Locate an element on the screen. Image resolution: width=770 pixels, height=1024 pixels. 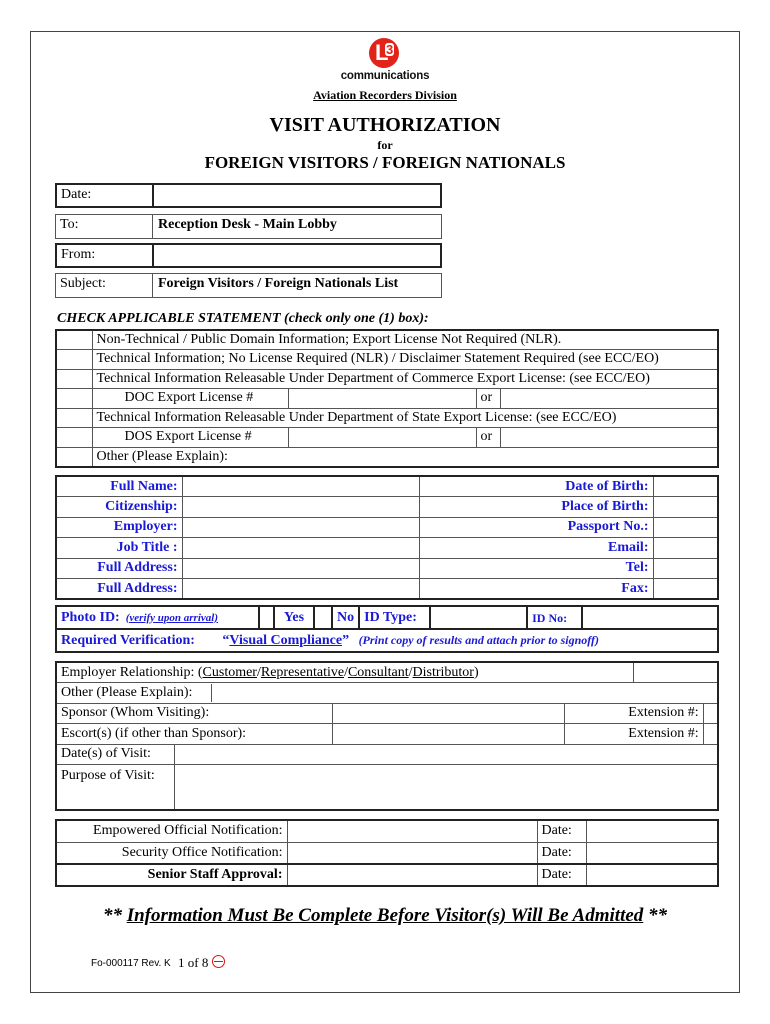
escort-extension-field is located at coordinates (710, 734).